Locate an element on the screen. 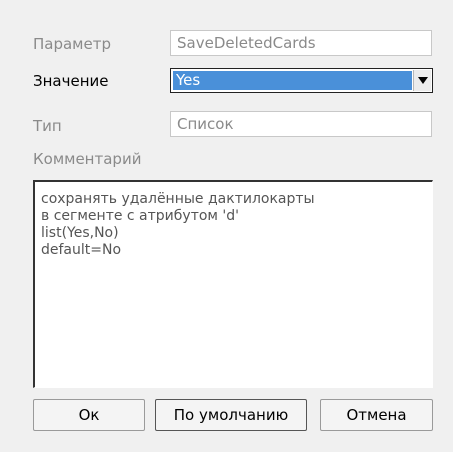 This screenshot has width=453, height=452. value-select: Yes is located at coordinates (301, 80).